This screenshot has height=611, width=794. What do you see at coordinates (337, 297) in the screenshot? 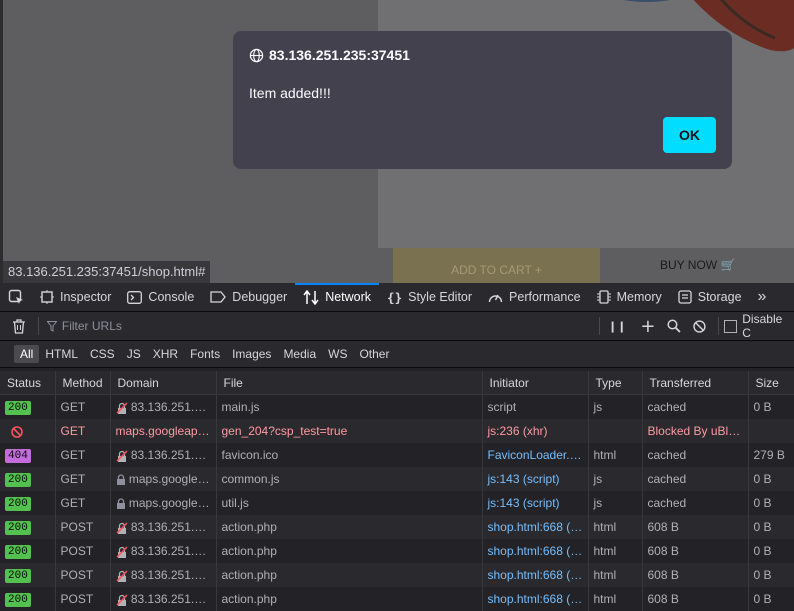
I see `tab-network: Network` at bounding box center [337, 297].